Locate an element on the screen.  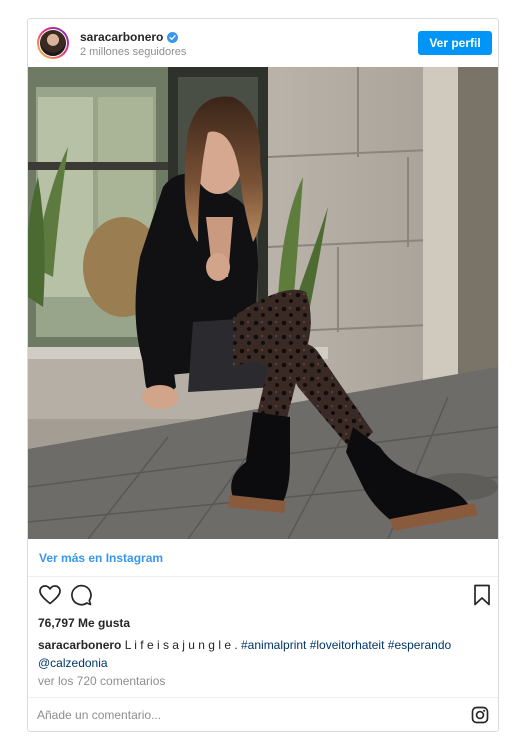
caption-text: L i f e i s a j u n g l e . is located at coordinates (181, 645).